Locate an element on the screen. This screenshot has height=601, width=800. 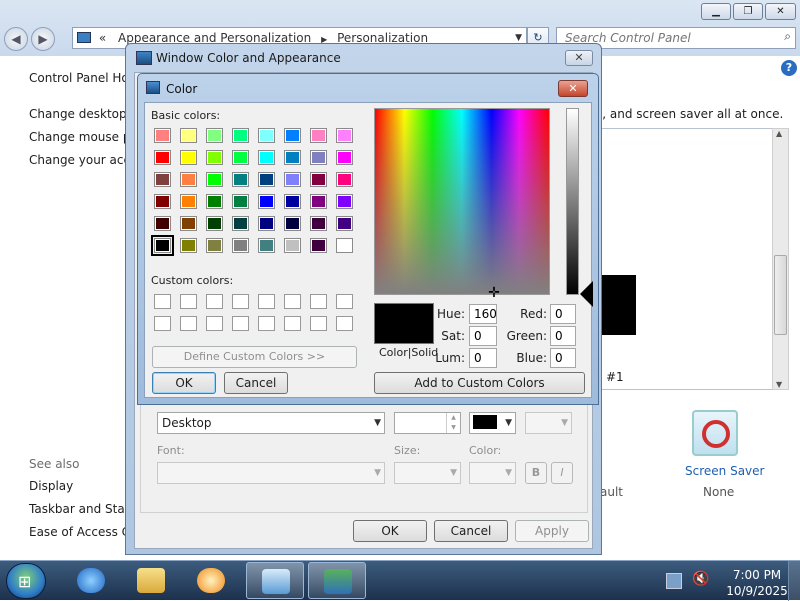
forward-button: ▶ is located at coordinates (43, 39).